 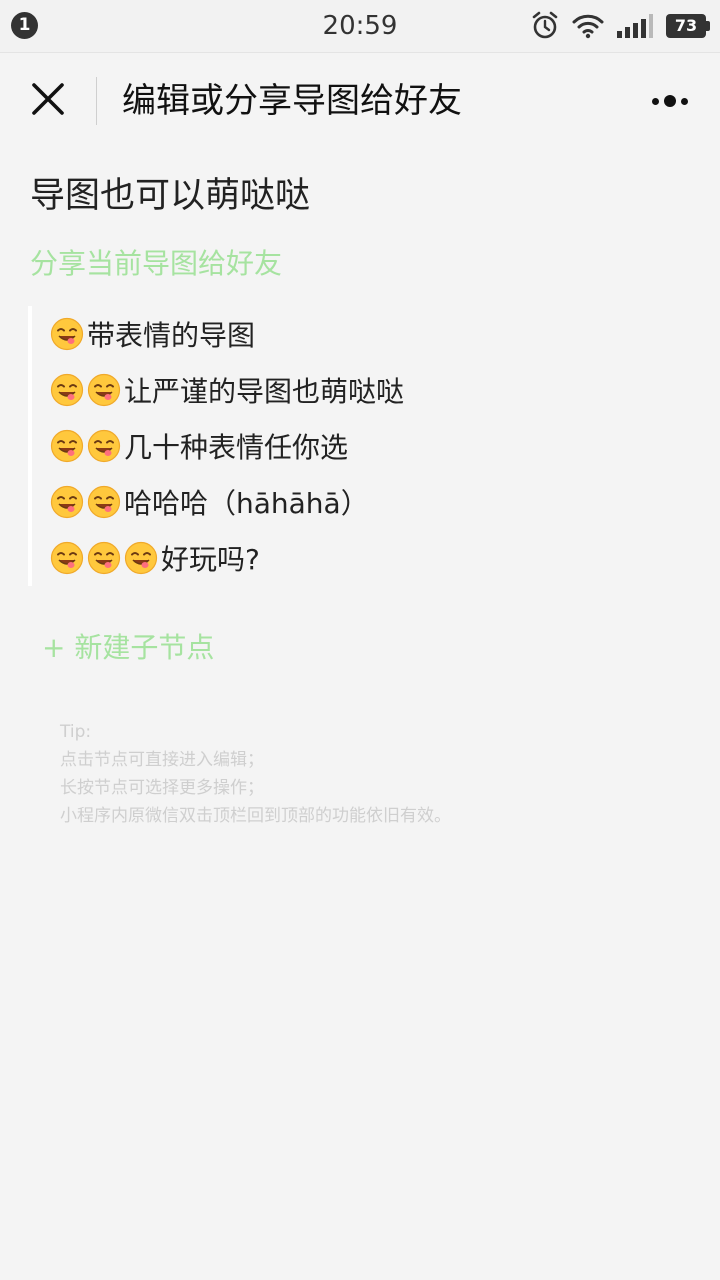 What do you see at coordinates (162, 788) in the screenshot?
I see `tip-line: 长按节点可选择更多操作；` at bounding box center [162, 788].